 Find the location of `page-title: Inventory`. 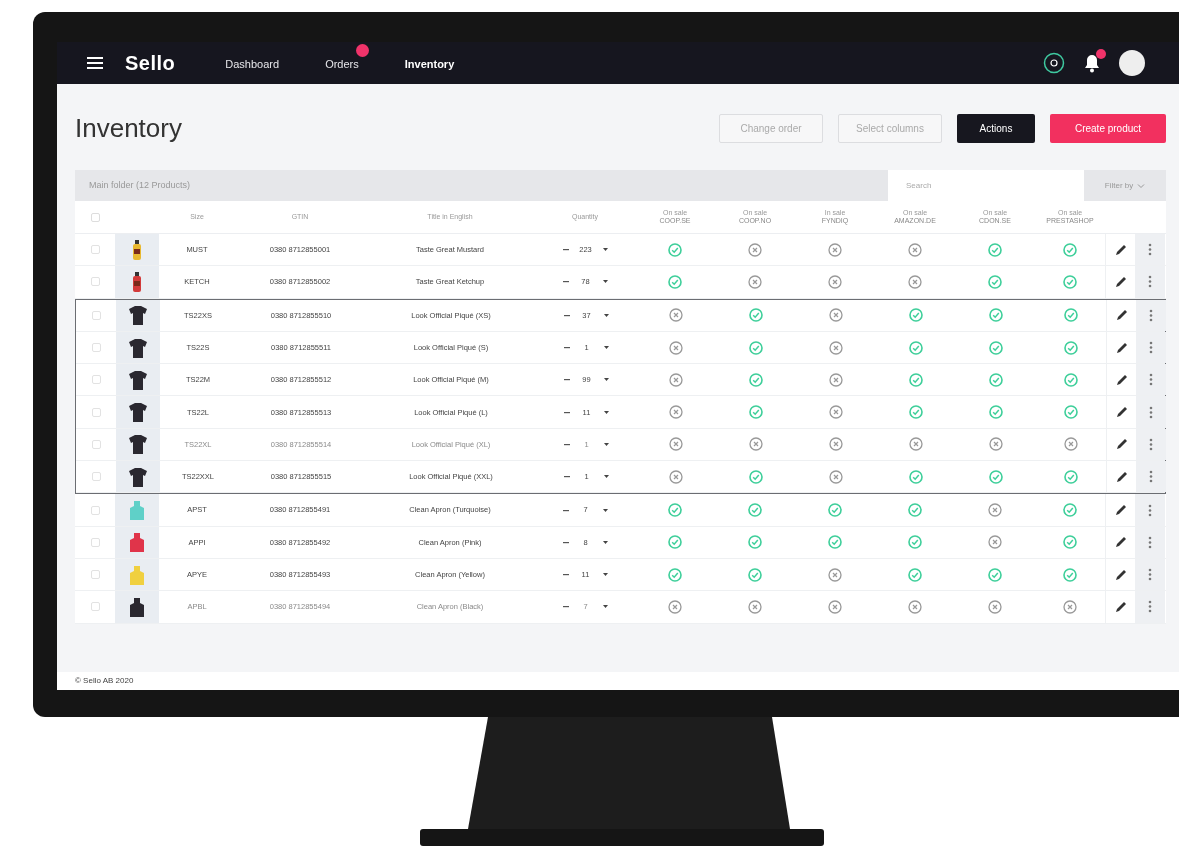

page-title: Inventory is located at coordinates (128, 128).